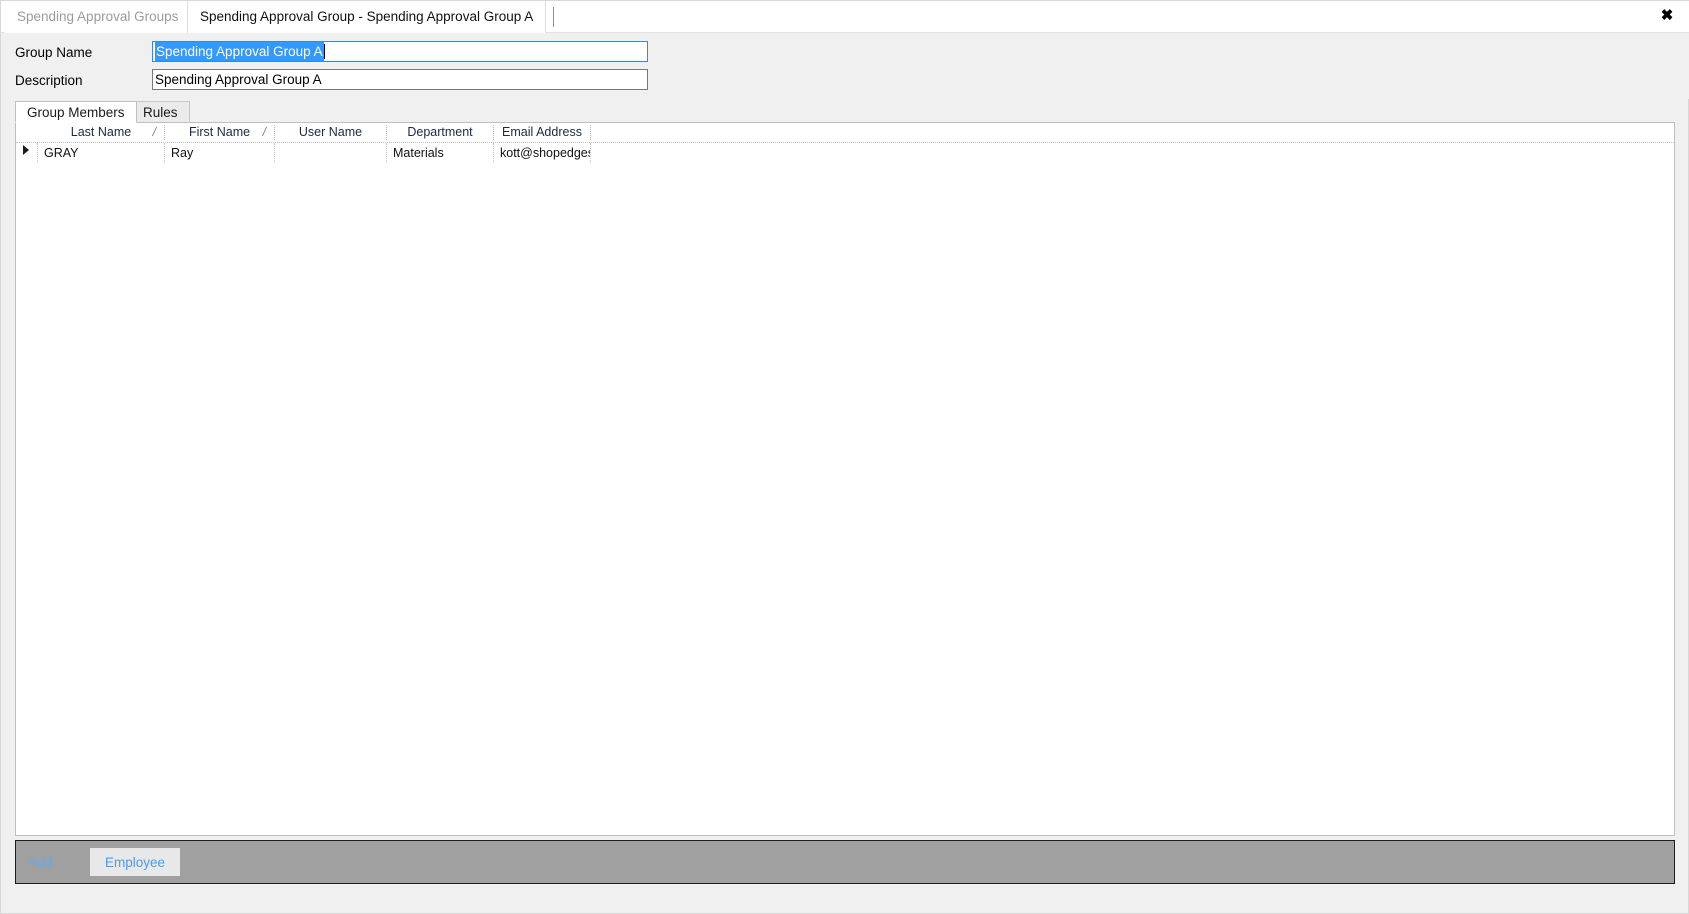  Describe the element at coordinates (1667, 16) in the screenshot. I see `close-icon: ✖` at that location.